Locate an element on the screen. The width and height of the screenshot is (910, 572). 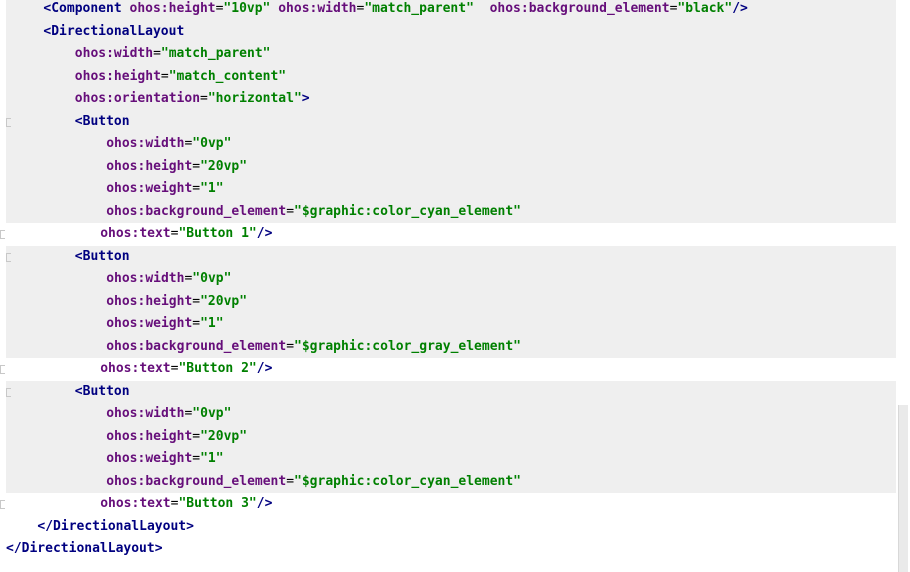
token-val: "Button 2" is located at coordinates (217, 368).